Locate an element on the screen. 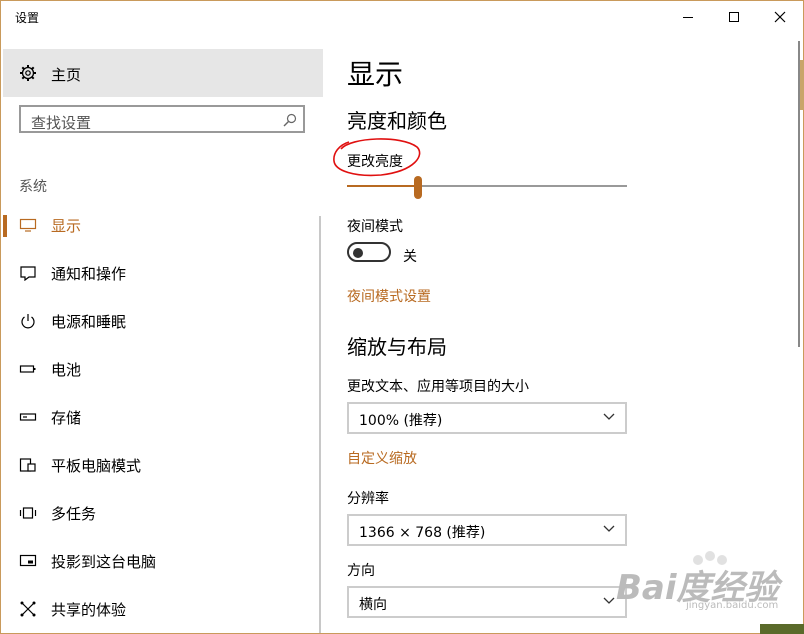 The height and width of the screenshot is (634, 804). night-mode-label: 夜间模式 is located at coordinates (375, 227).